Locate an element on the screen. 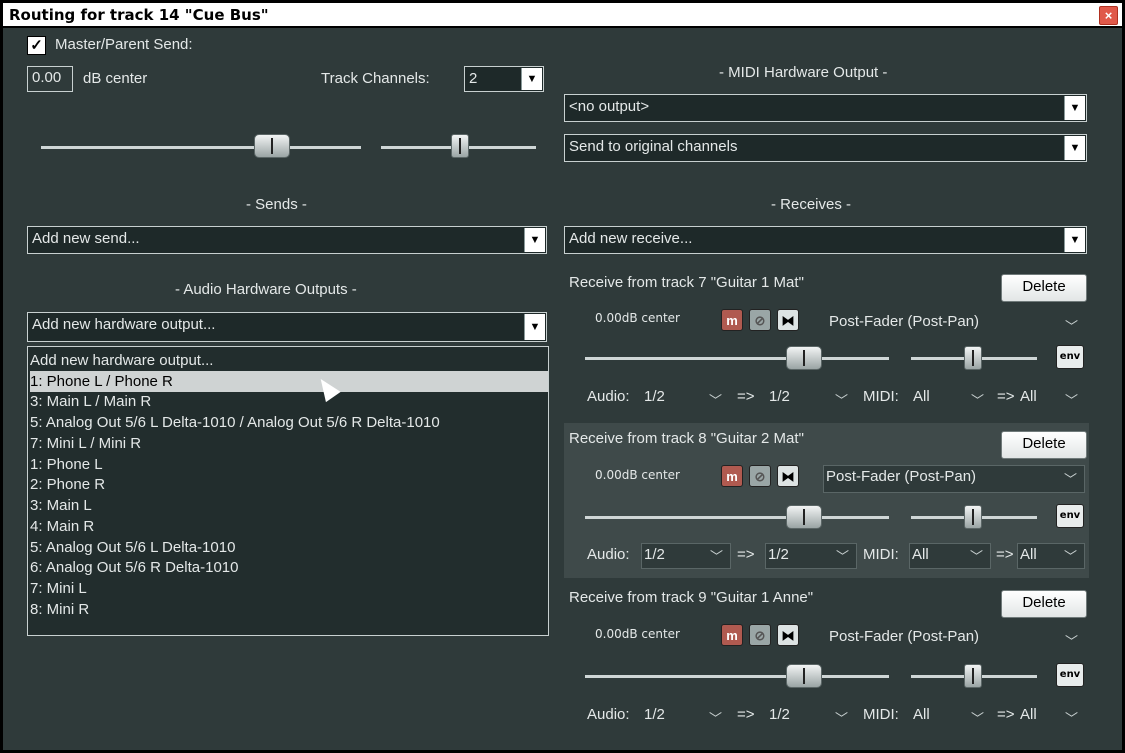  audio-src-select: 1/2 ﹀ is located at coordinates (686, 556).